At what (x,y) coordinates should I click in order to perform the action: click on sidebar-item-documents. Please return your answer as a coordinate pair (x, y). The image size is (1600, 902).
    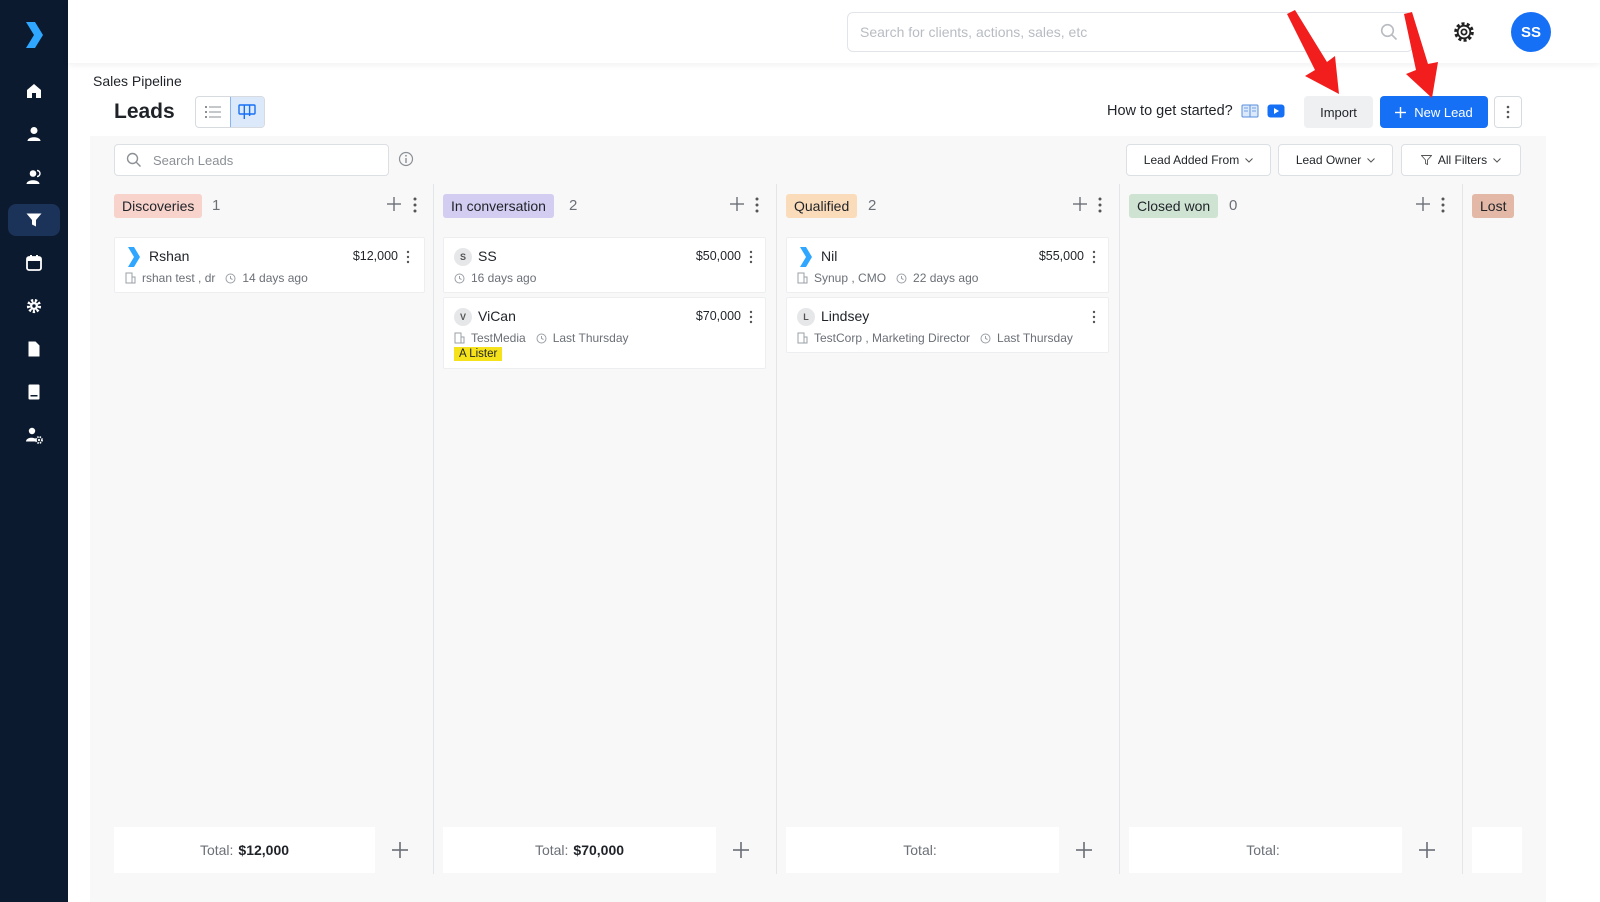
    Looking at the image, I should click on (34, 349).